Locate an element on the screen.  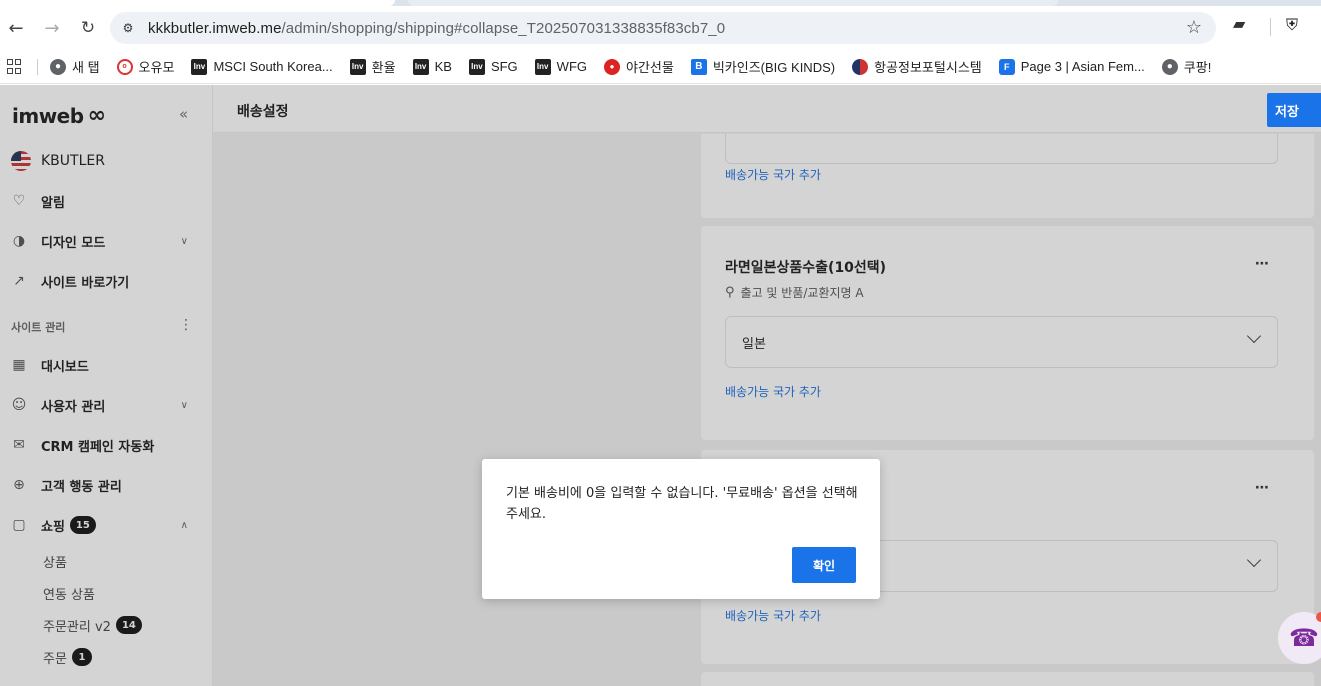
bookmark-label: WFG is located at coordinates (571, 66).